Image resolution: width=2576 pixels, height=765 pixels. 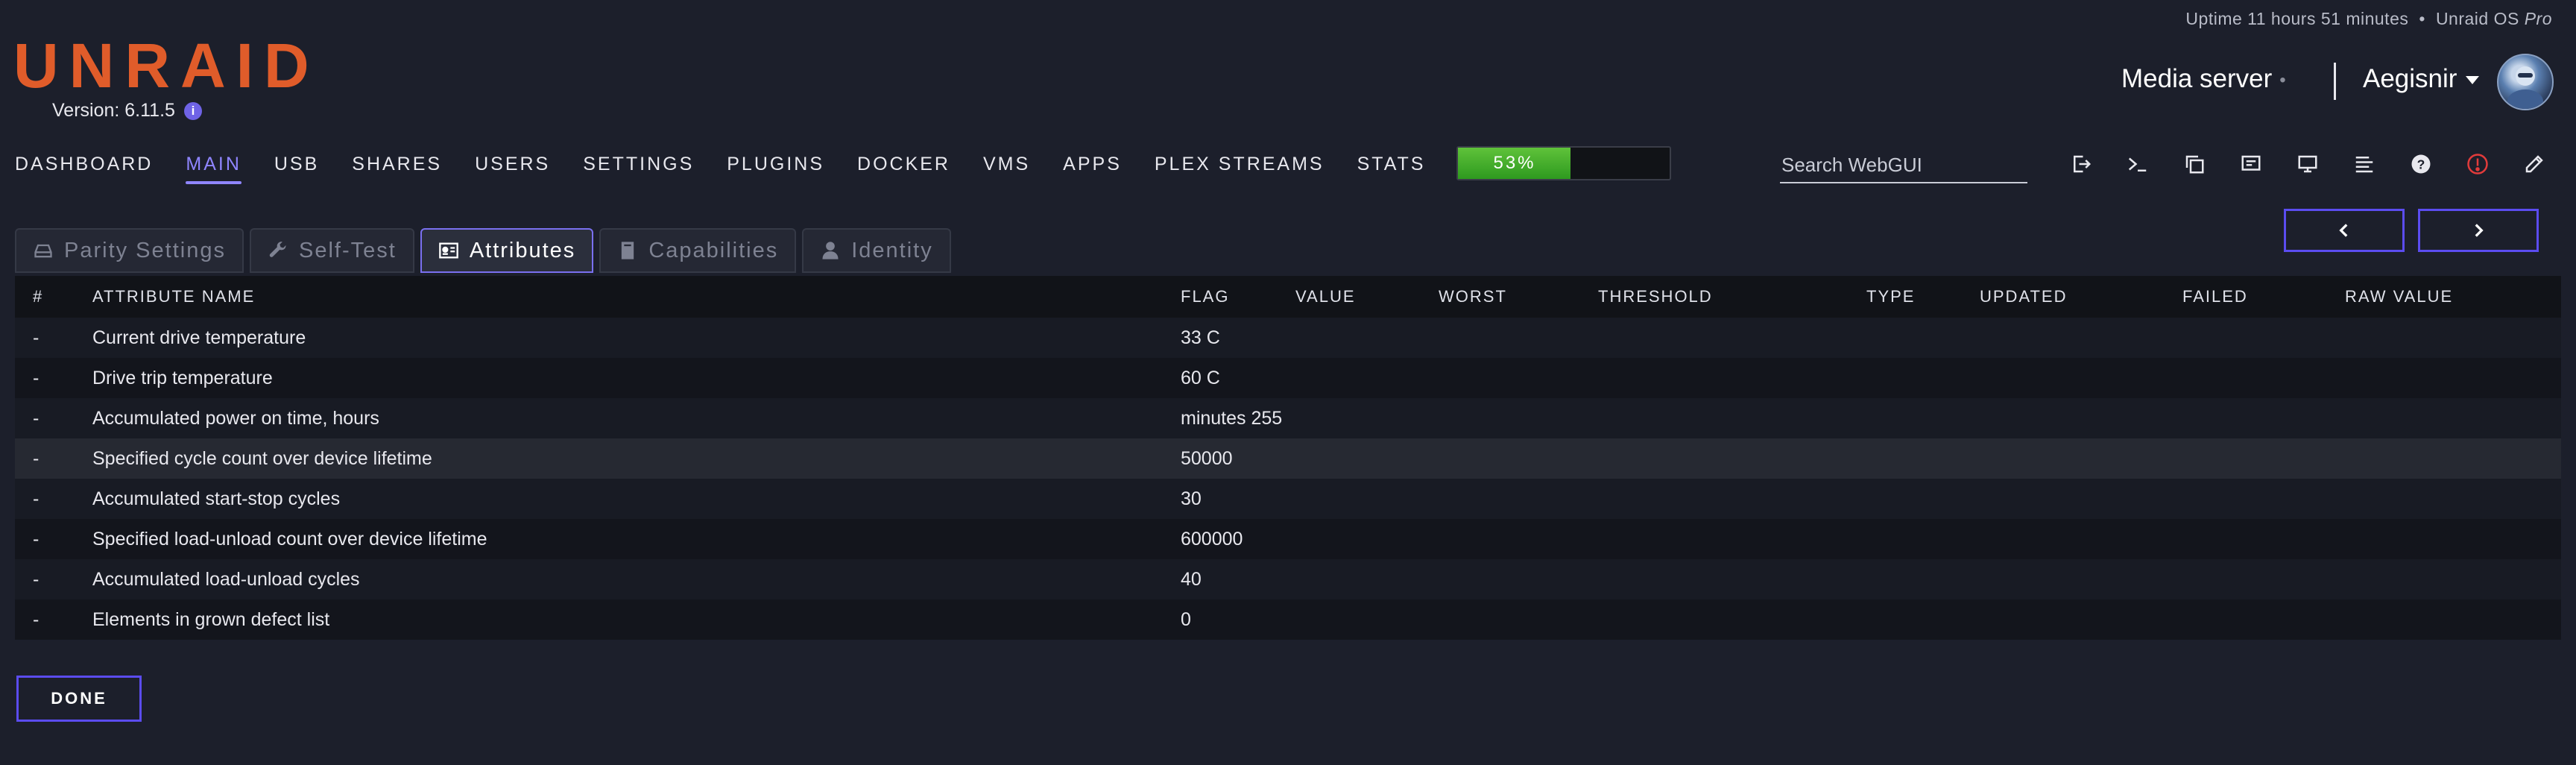 I want to click on tab-parity-settings: Parity Settings, so click(x=129, y=250).